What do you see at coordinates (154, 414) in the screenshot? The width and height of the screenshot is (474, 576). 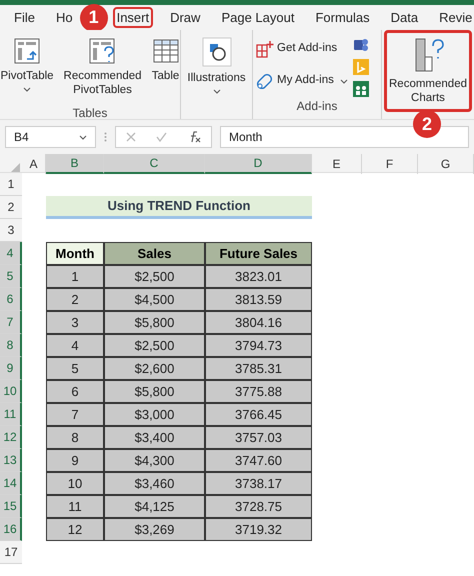 I see `table-cell: $3,000` at bounding box center [154, 414].